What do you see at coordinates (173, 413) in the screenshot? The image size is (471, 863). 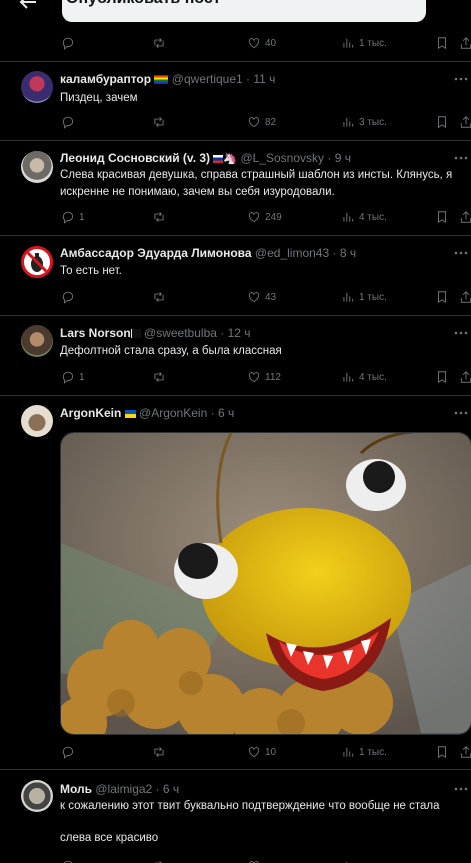 I see `author-handle: @ArgonKein` at bounding box center [173, 413].